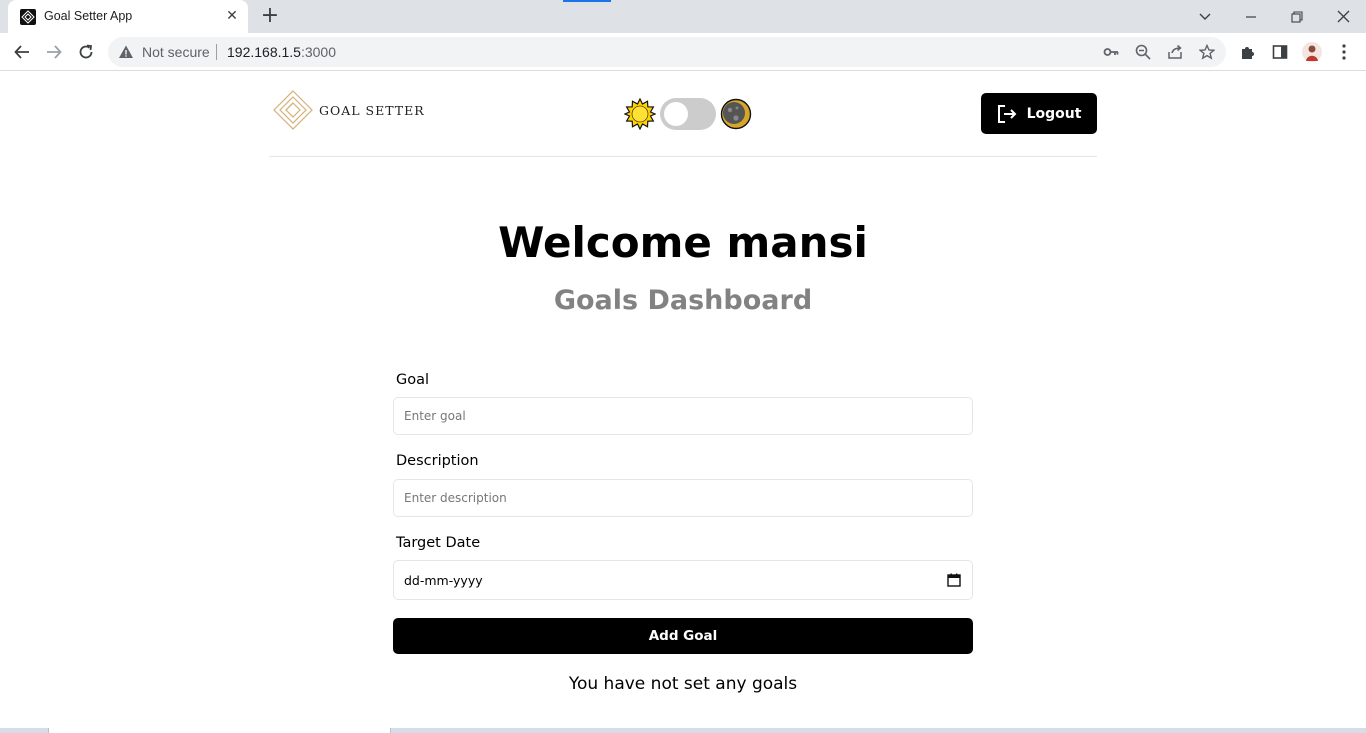 The width and height of the screenshot is (1366, 733). I want to click on browser-toolbar: Not secure 192.168.1.5:3000, so click(683, 52).